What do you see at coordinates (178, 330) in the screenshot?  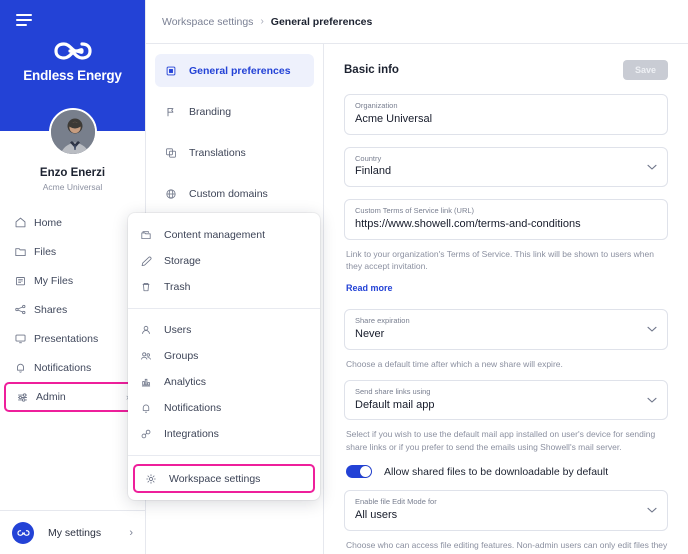 I see `flyout-item-label: Users` at bounding box center [178, 330].